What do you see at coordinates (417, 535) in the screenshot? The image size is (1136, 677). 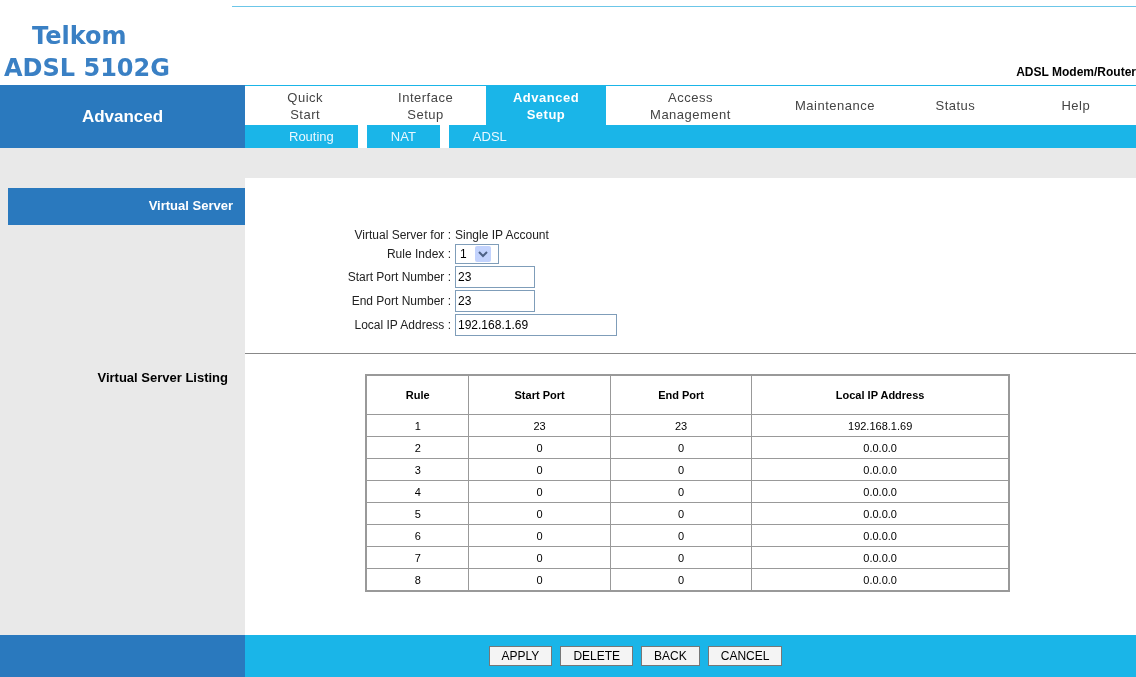 I see `table-cell: 6` at bounding box center [417, 535].